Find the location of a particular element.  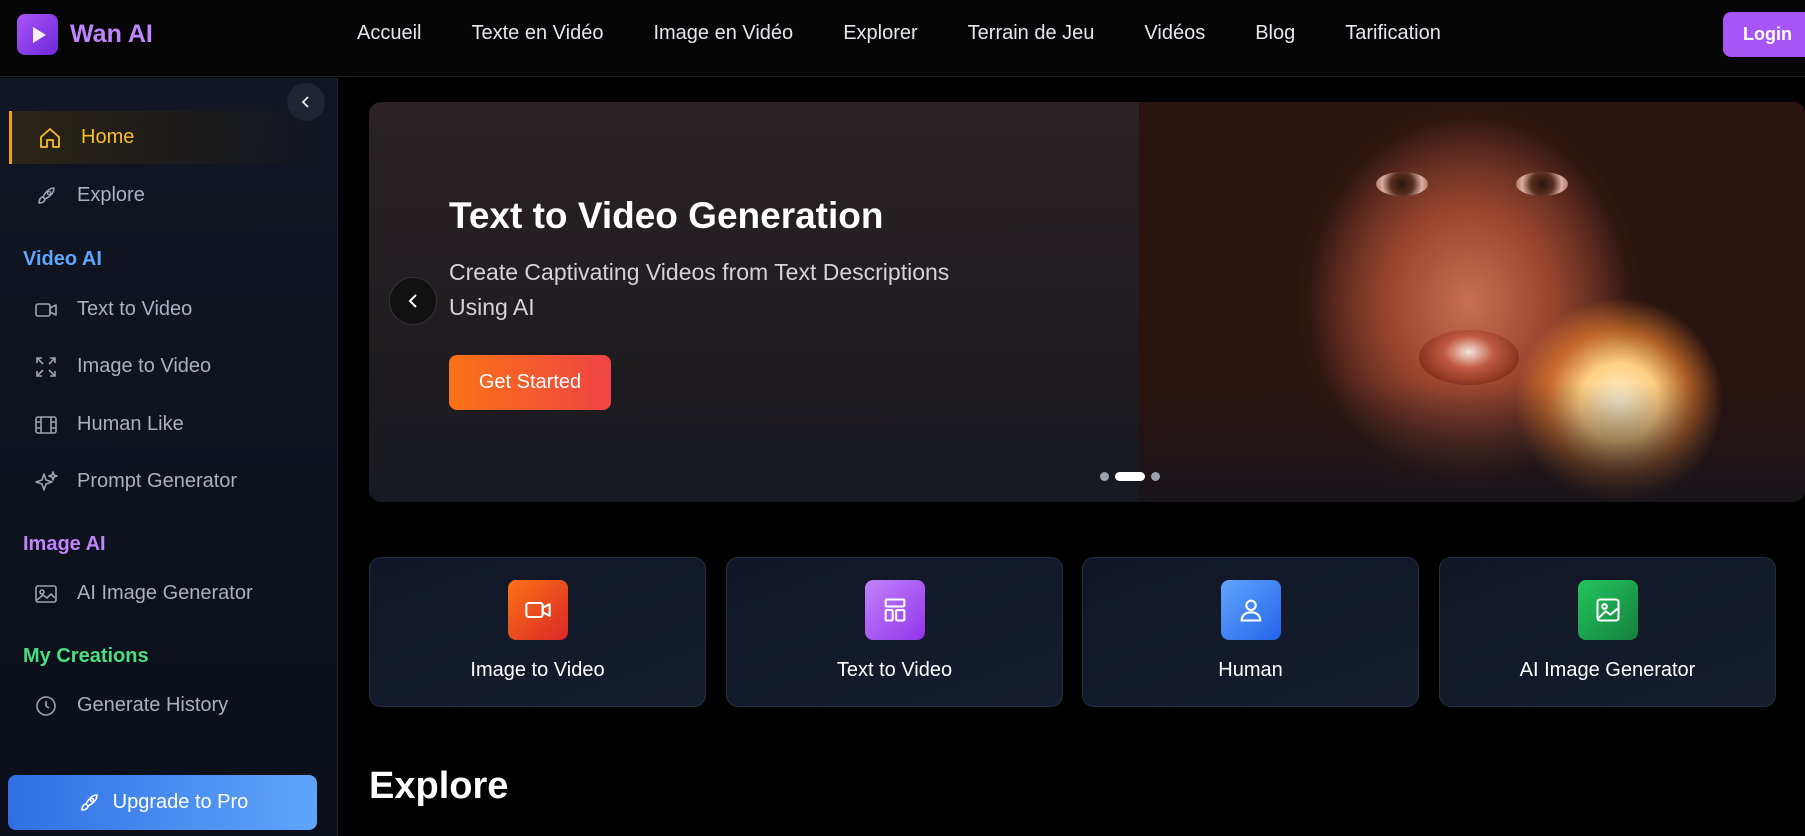

clock-icon is located at coordinates (46, 706).